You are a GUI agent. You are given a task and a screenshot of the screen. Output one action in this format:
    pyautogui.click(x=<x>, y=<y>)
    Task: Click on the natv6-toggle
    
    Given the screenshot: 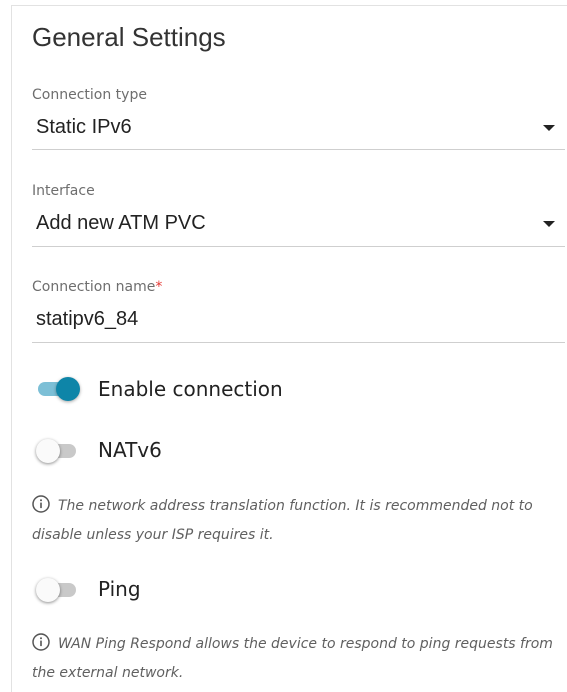 What is the action you would take?
    pyautogui.click(x=58, y=451)
    